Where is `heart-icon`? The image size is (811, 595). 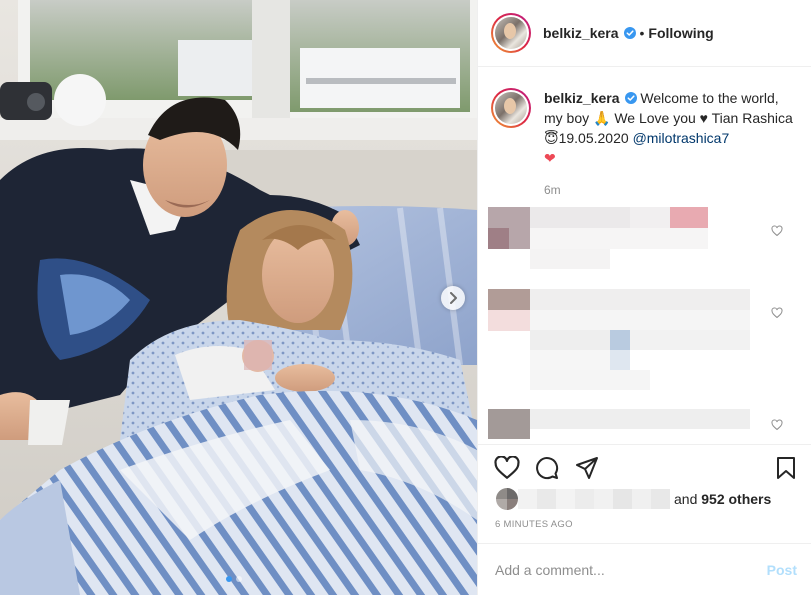 heart-icon is located at coordinates (507, 468).